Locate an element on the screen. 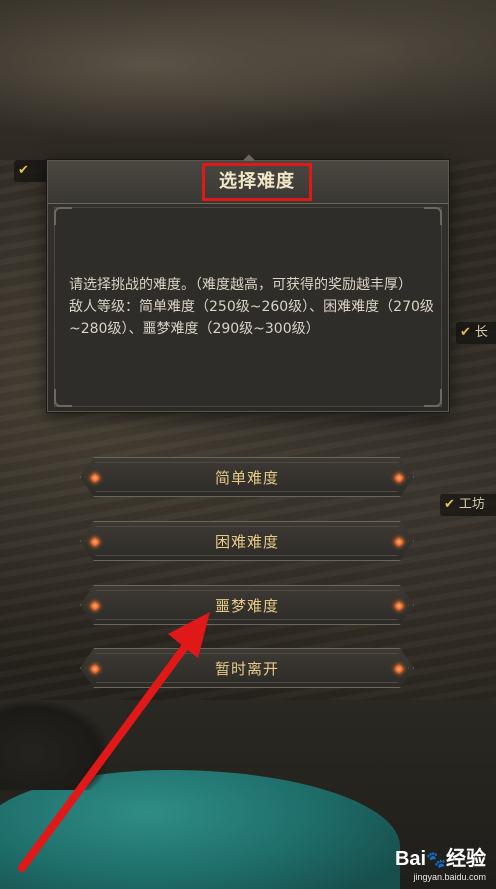  hard-difficulty-button: 困难难度 is located at coordinates (247, 541).